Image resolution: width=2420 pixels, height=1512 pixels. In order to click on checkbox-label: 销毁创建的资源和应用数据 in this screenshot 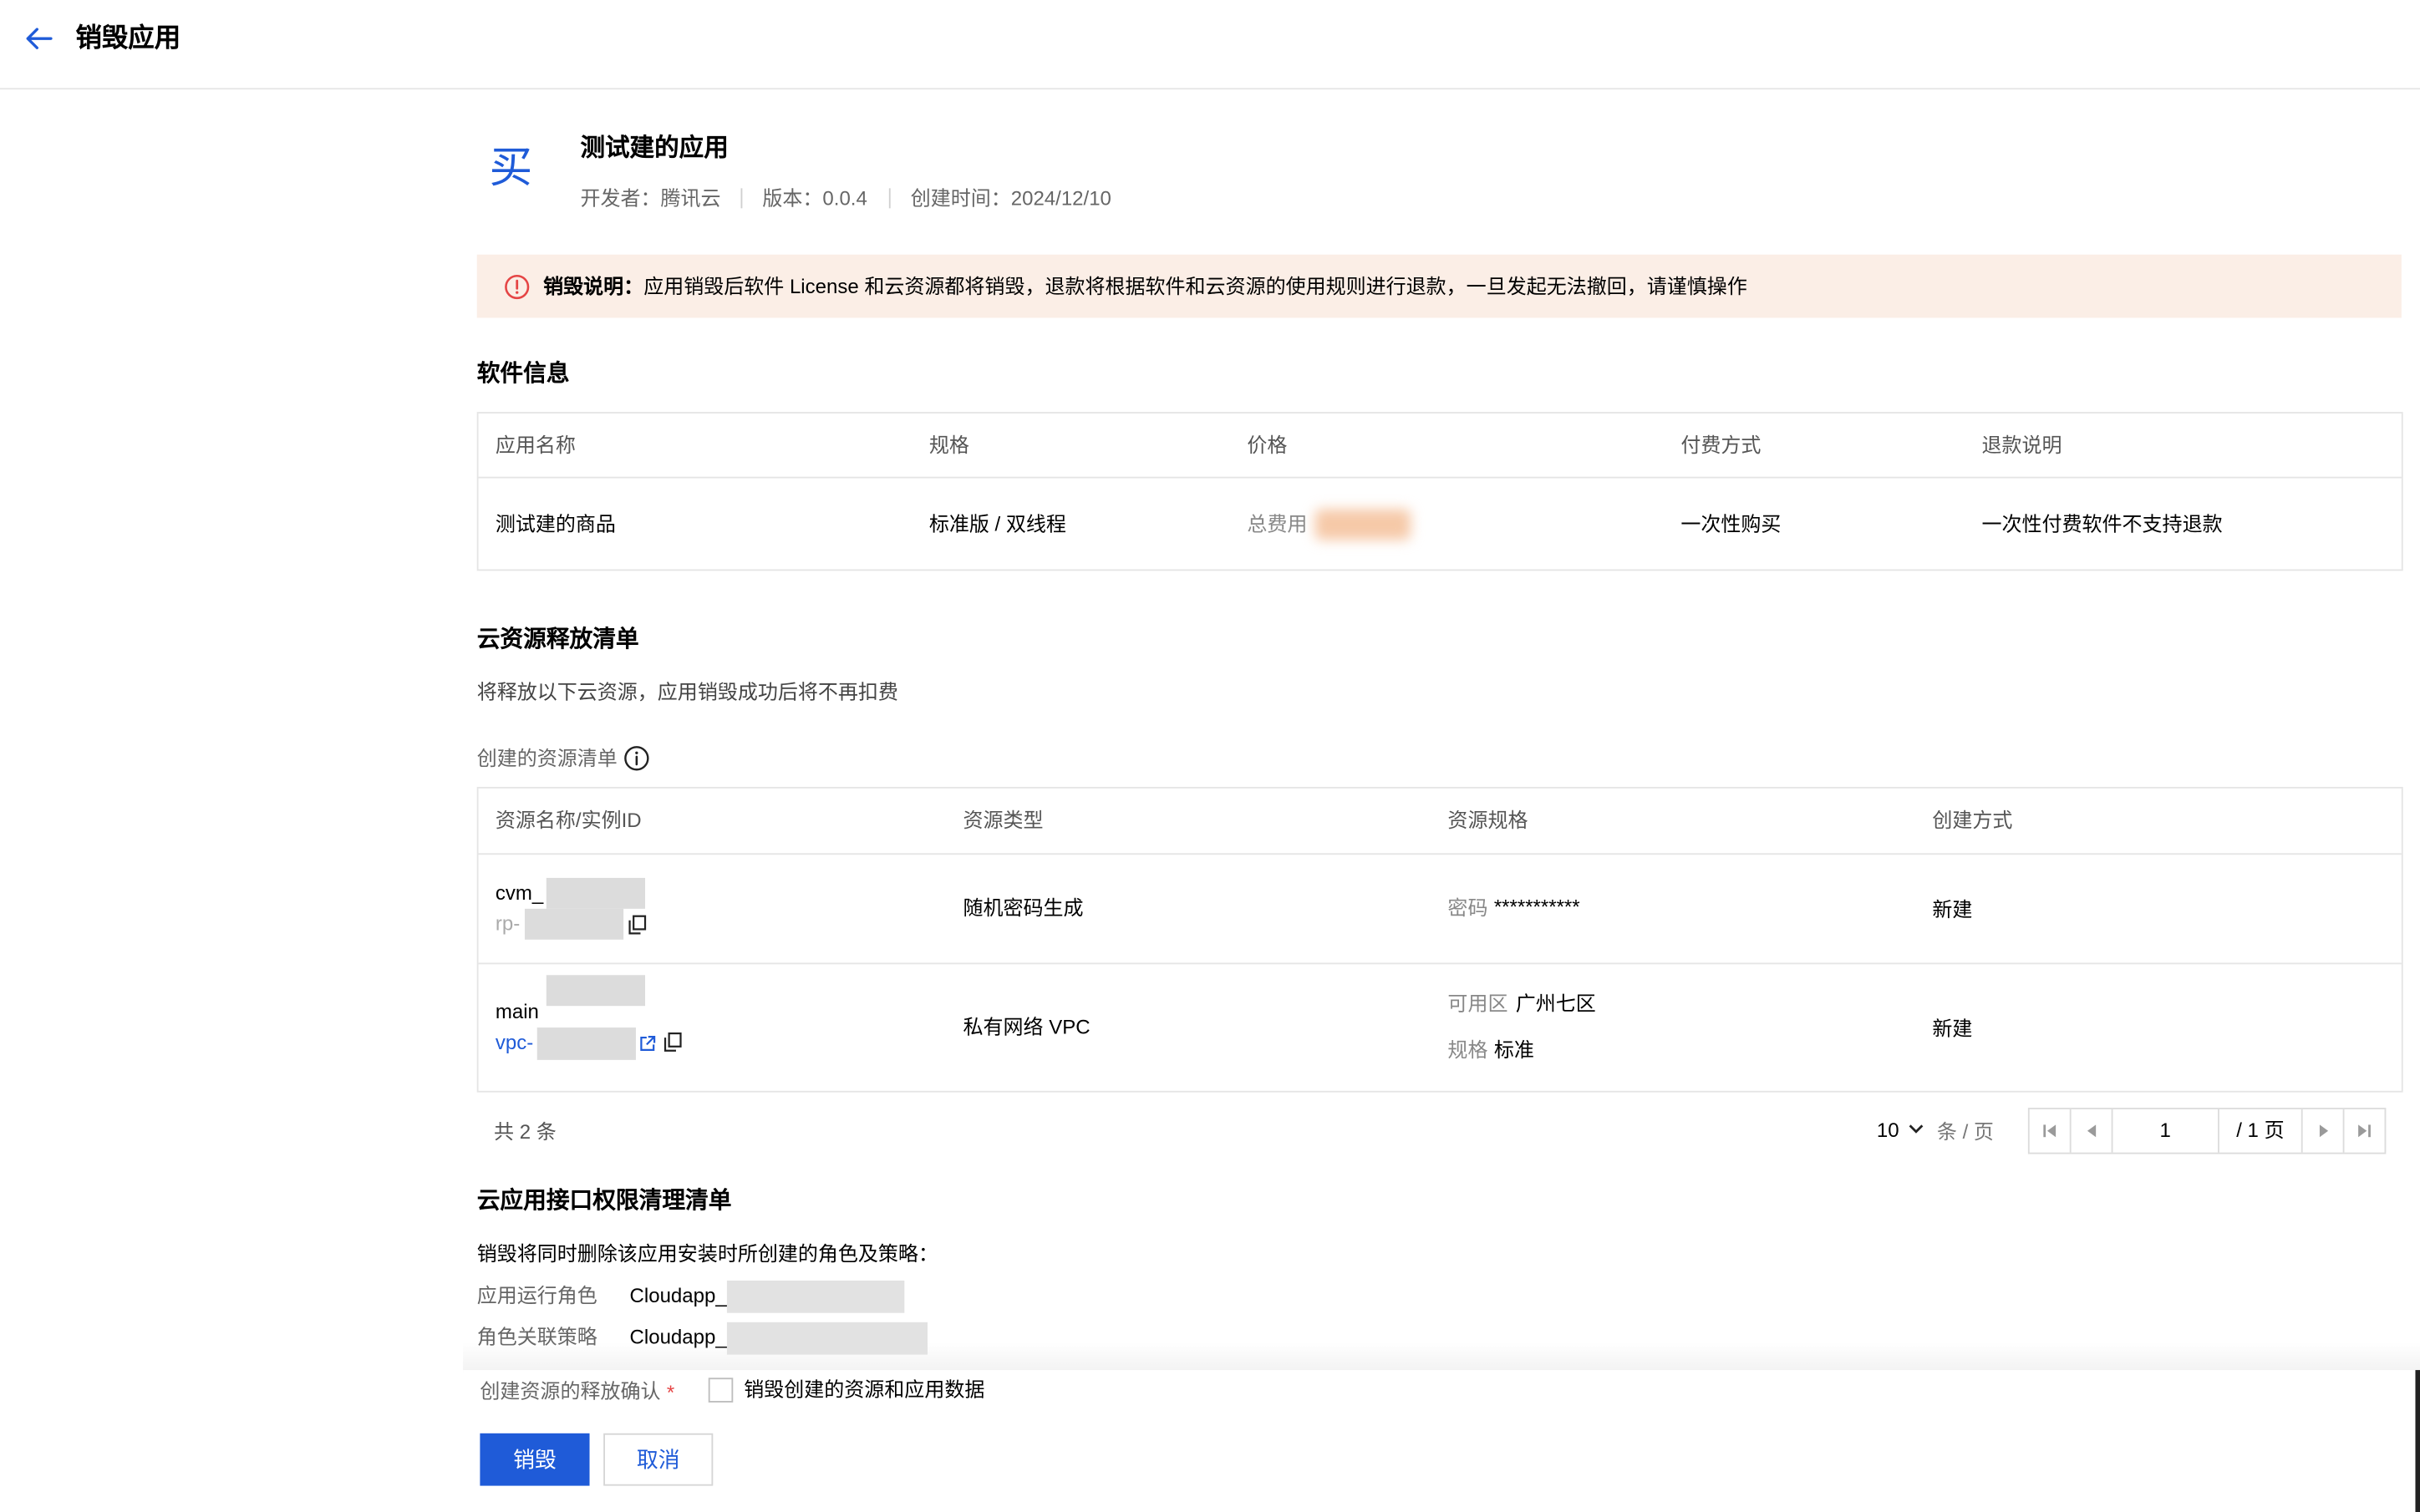, I will do `click(864, 1389)`.